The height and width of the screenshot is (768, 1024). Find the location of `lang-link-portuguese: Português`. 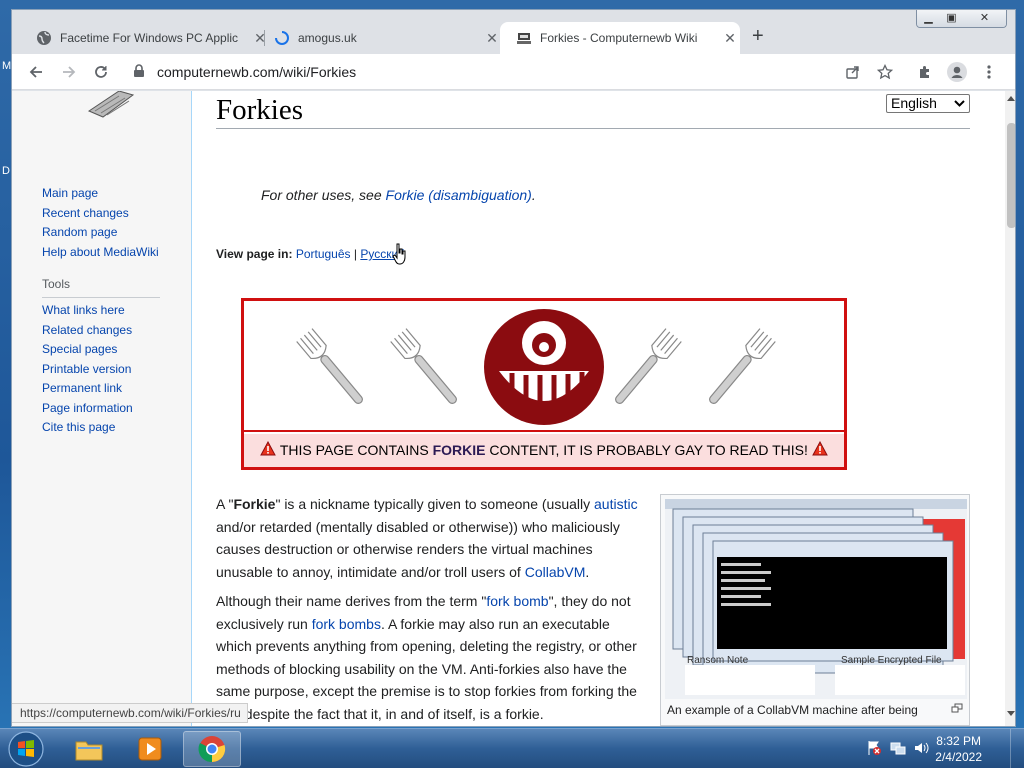

lang-link-portuguese: Português is located at coordinates (323, 254).